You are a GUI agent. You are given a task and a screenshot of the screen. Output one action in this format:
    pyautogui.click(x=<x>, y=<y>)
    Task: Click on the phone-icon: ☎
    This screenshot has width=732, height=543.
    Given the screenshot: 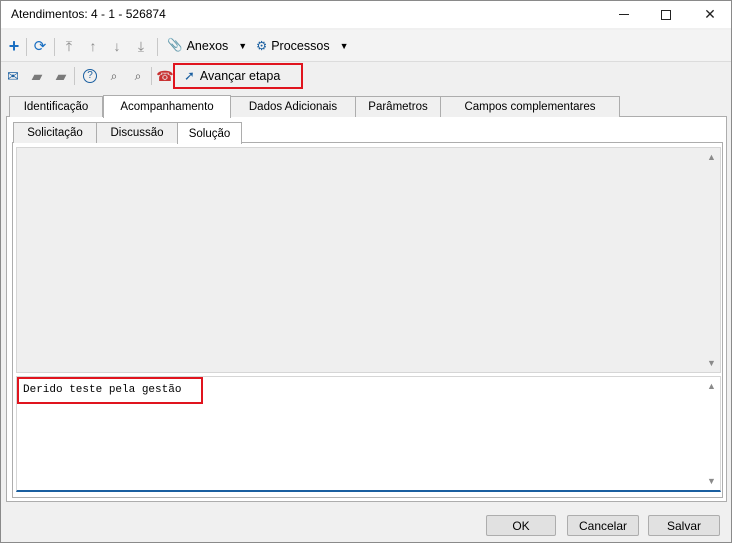 What is the action you would take?
    pyautogui.click(x=165, y=76)
    